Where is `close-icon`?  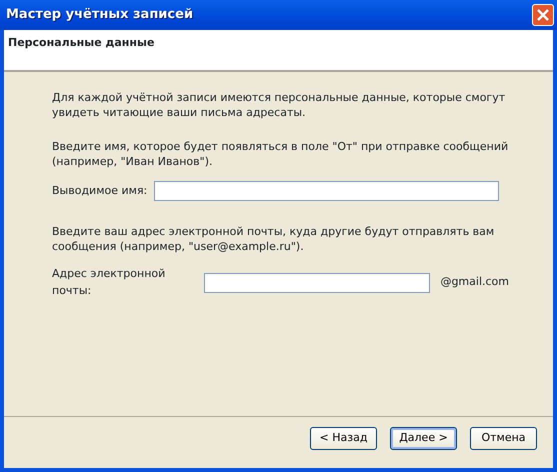
close-icon is located at coordinates (543, 15).